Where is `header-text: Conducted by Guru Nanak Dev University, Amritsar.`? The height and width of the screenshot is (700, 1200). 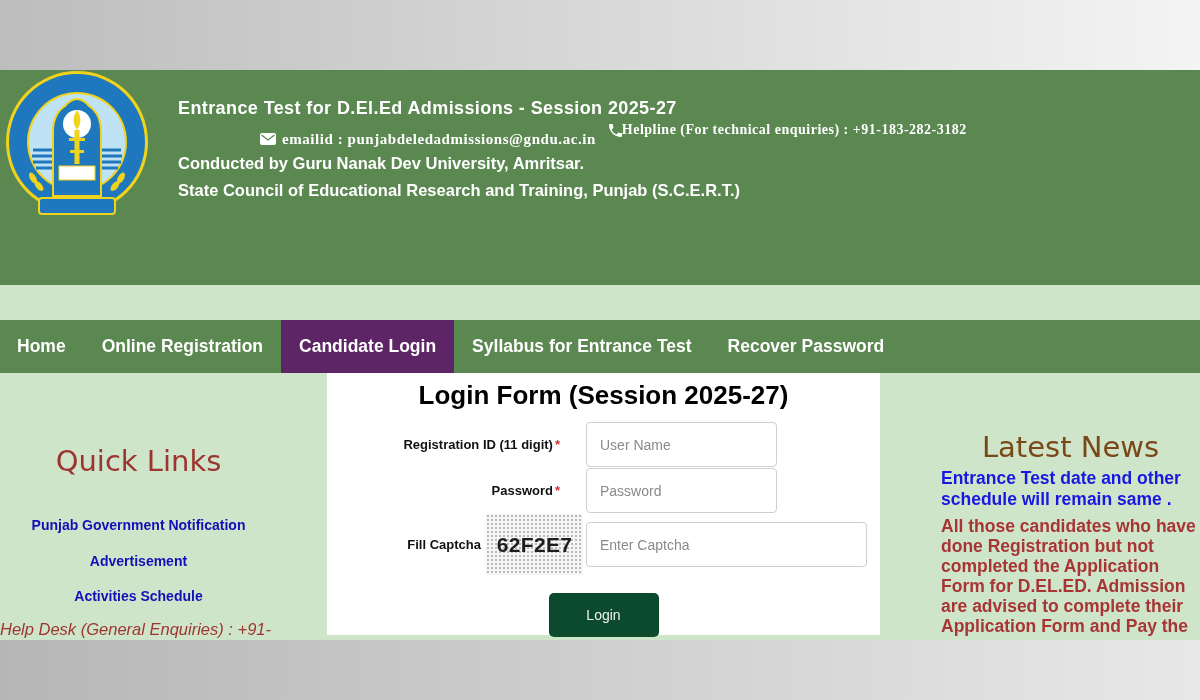
header-text: Conducted by Guru Nanak Dev University, Amritsar. is located at coordinates (382, 163).